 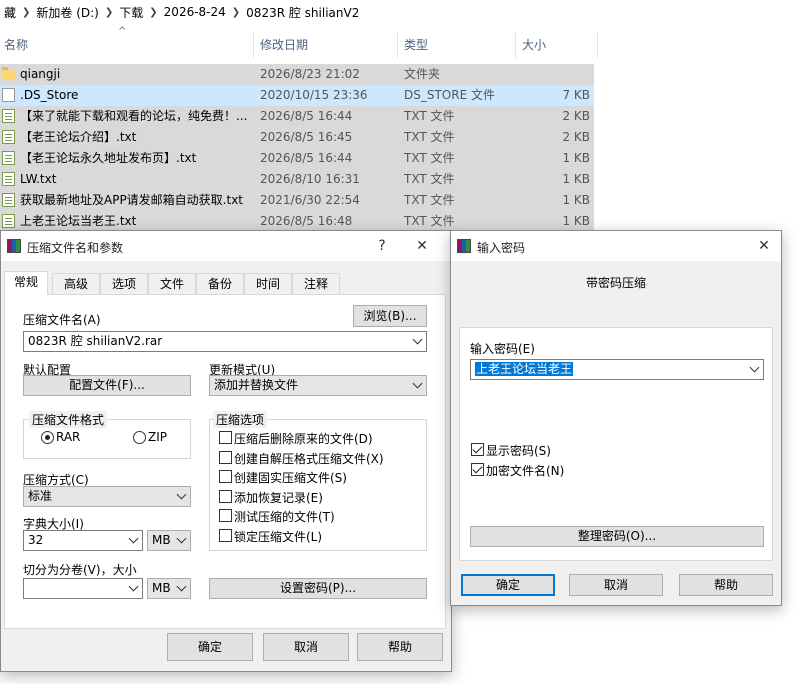 I want to click on split-unit-select: MB, so click(x=169, y=588).